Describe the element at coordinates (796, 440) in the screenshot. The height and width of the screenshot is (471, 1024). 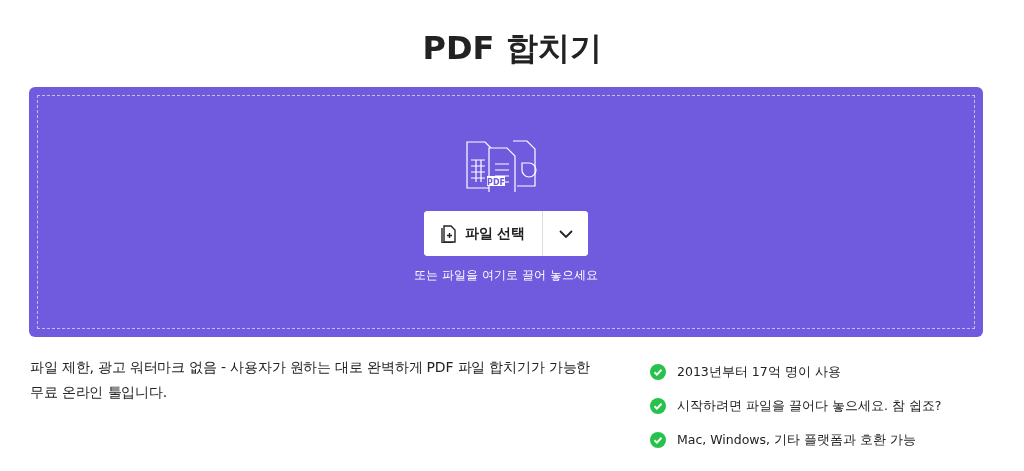
I see `feature-text: Mac, Windows, 기타 플랫폼과 호환 가능` at that location.